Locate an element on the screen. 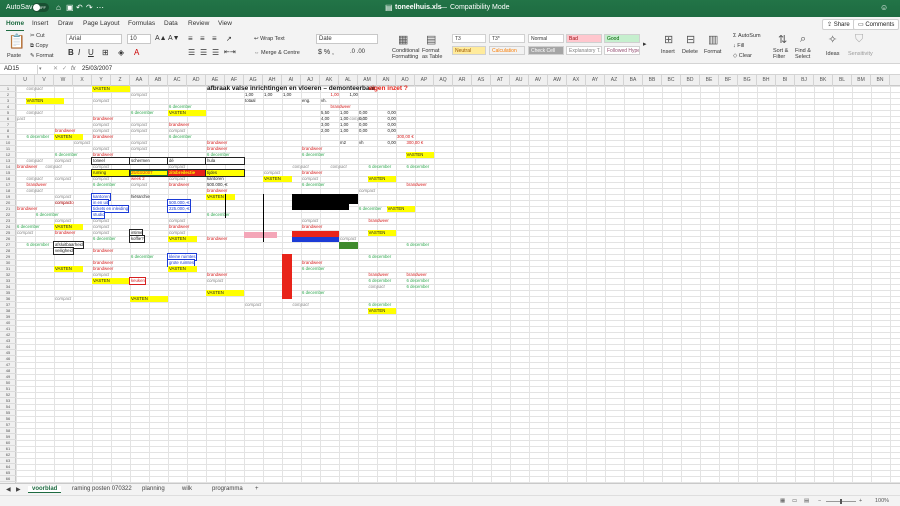 The width and height of the screenshot is (900, 506). column-header: AZ is located at coordinates (614, 80).